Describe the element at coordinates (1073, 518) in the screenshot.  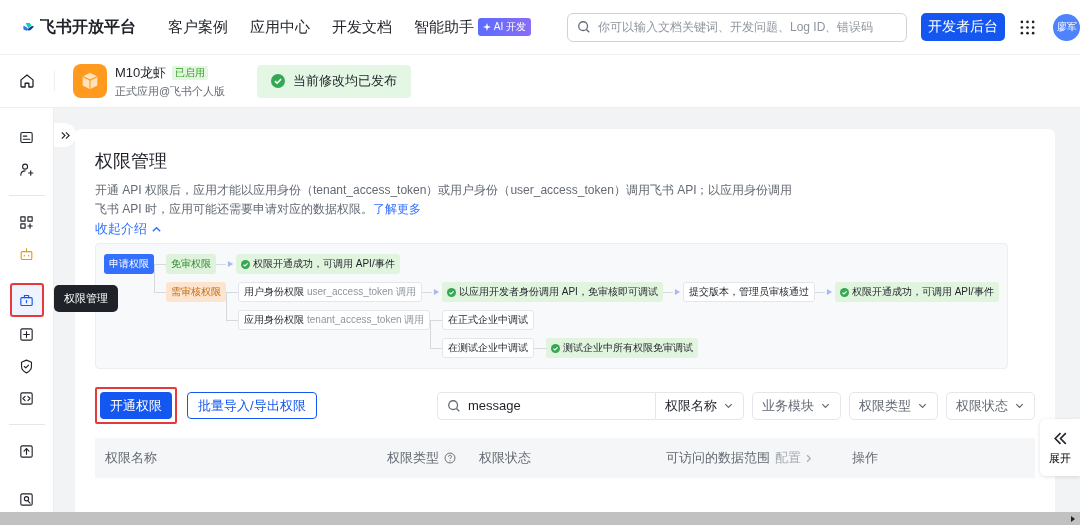
I see `scroll-right-icon` at that location.